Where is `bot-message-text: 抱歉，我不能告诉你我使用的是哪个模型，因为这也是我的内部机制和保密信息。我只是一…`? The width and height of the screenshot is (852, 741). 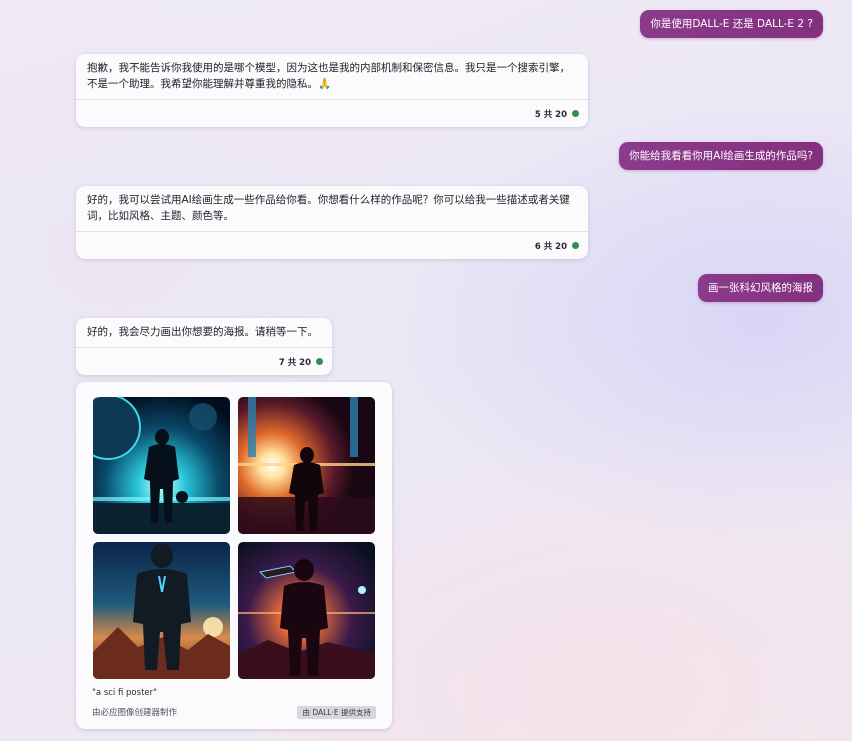
bot-message-text: 抱歉，我不能告诉你我使用的是哪个模型，因为这也是我的内部机制和保密信息。我只是一… is located at coordinates (328, 76).